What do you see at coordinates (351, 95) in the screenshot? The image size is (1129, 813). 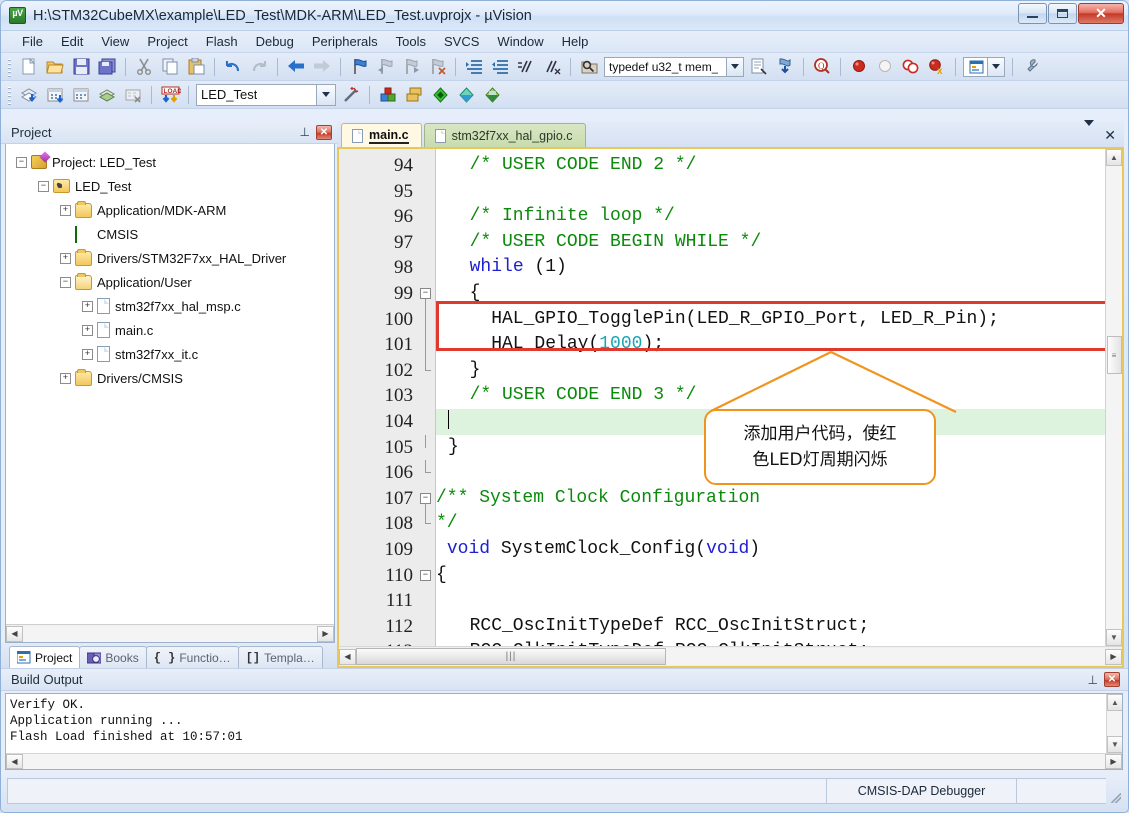 I see `magic-wand-icon` at bounding box center [351, 95].